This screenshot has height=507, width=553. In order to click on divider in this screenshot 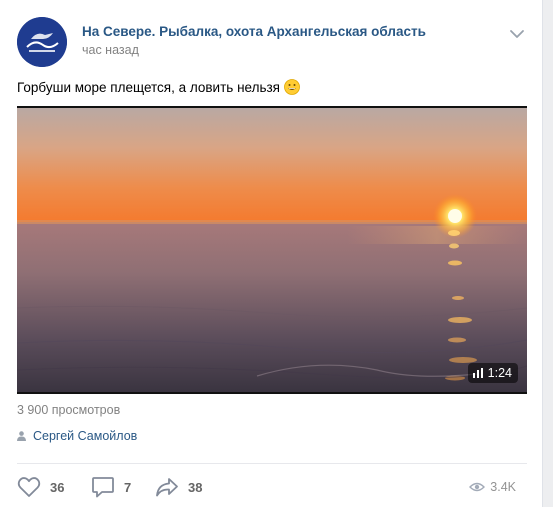, I will do `click(272, 463)`.